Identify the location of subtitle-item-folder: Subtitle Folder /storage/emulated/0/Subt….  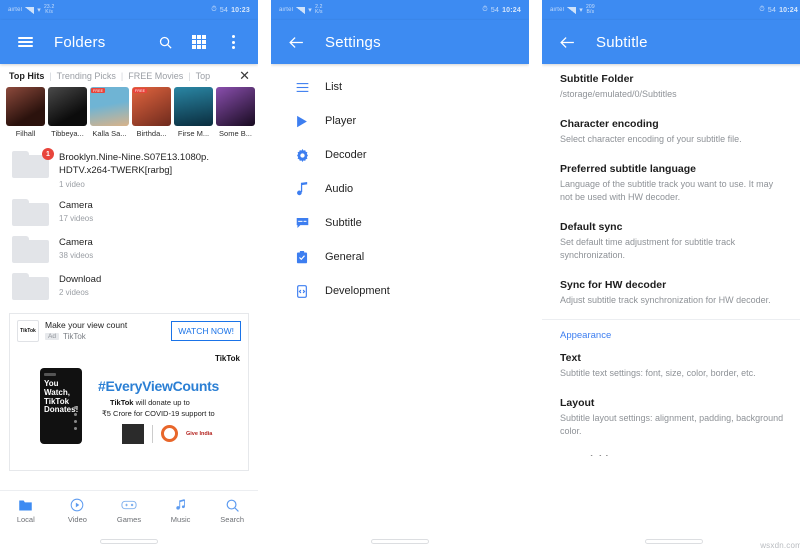
(671, 86).